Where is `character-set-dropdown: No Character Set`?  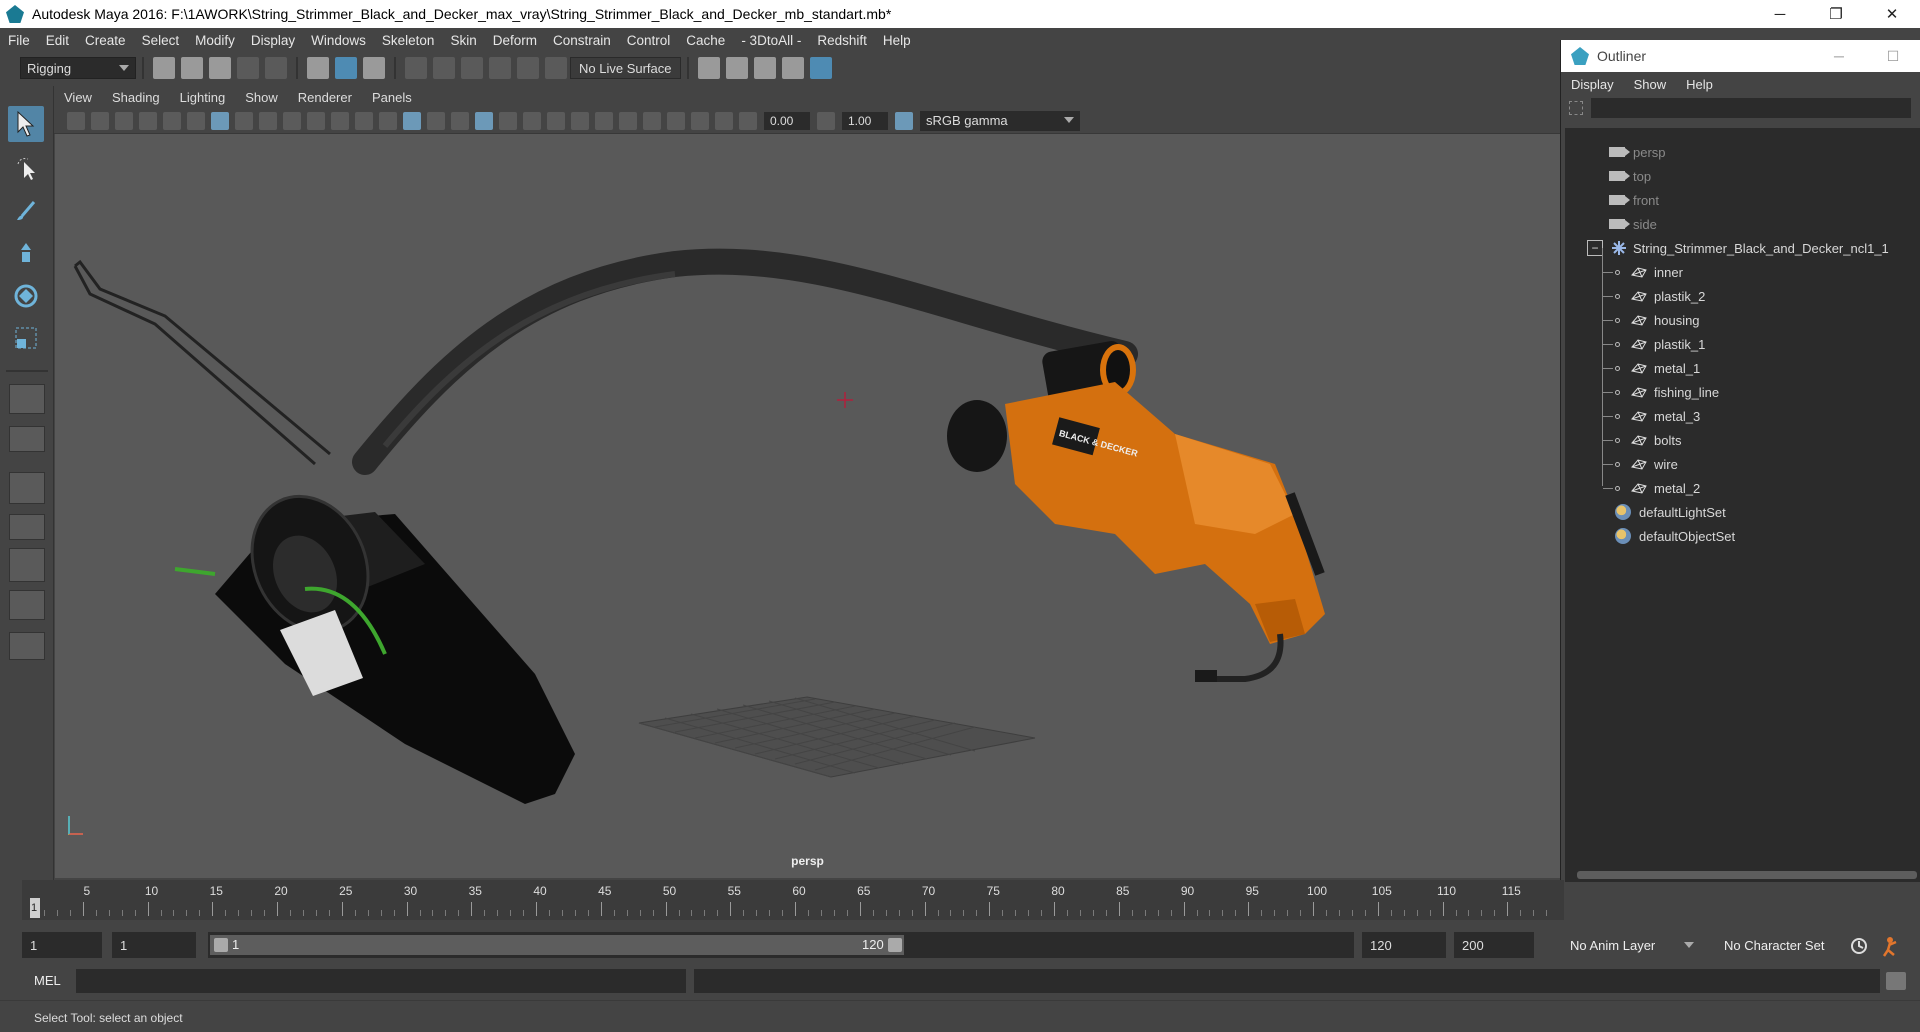 character-set-dropdown: No Character Set is located at coordinates (1786, 945).